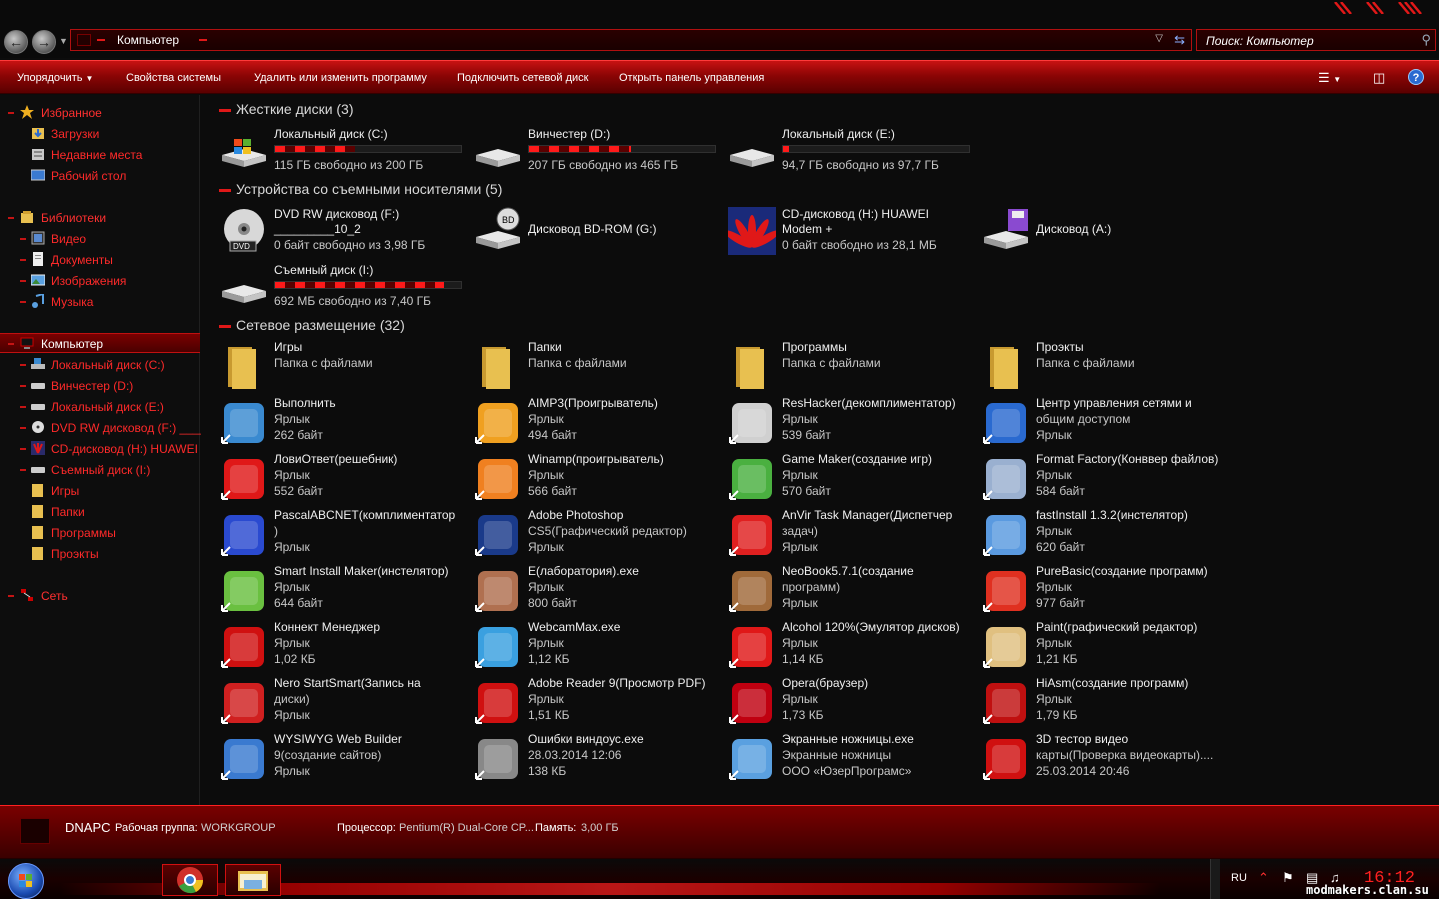 The height and width of the screenshot is (899, 1439). Describe the element at coordinates (599, 423) in the screenshot. I see `network-item-tile: AIMP3(Проигрыватель) Ярлык 494 байт` at that location.